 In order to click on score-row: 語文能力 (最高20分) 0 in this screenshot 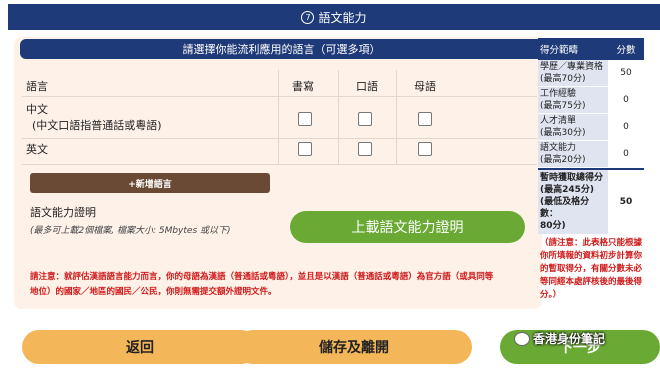, I will do `click(591, 154)`.